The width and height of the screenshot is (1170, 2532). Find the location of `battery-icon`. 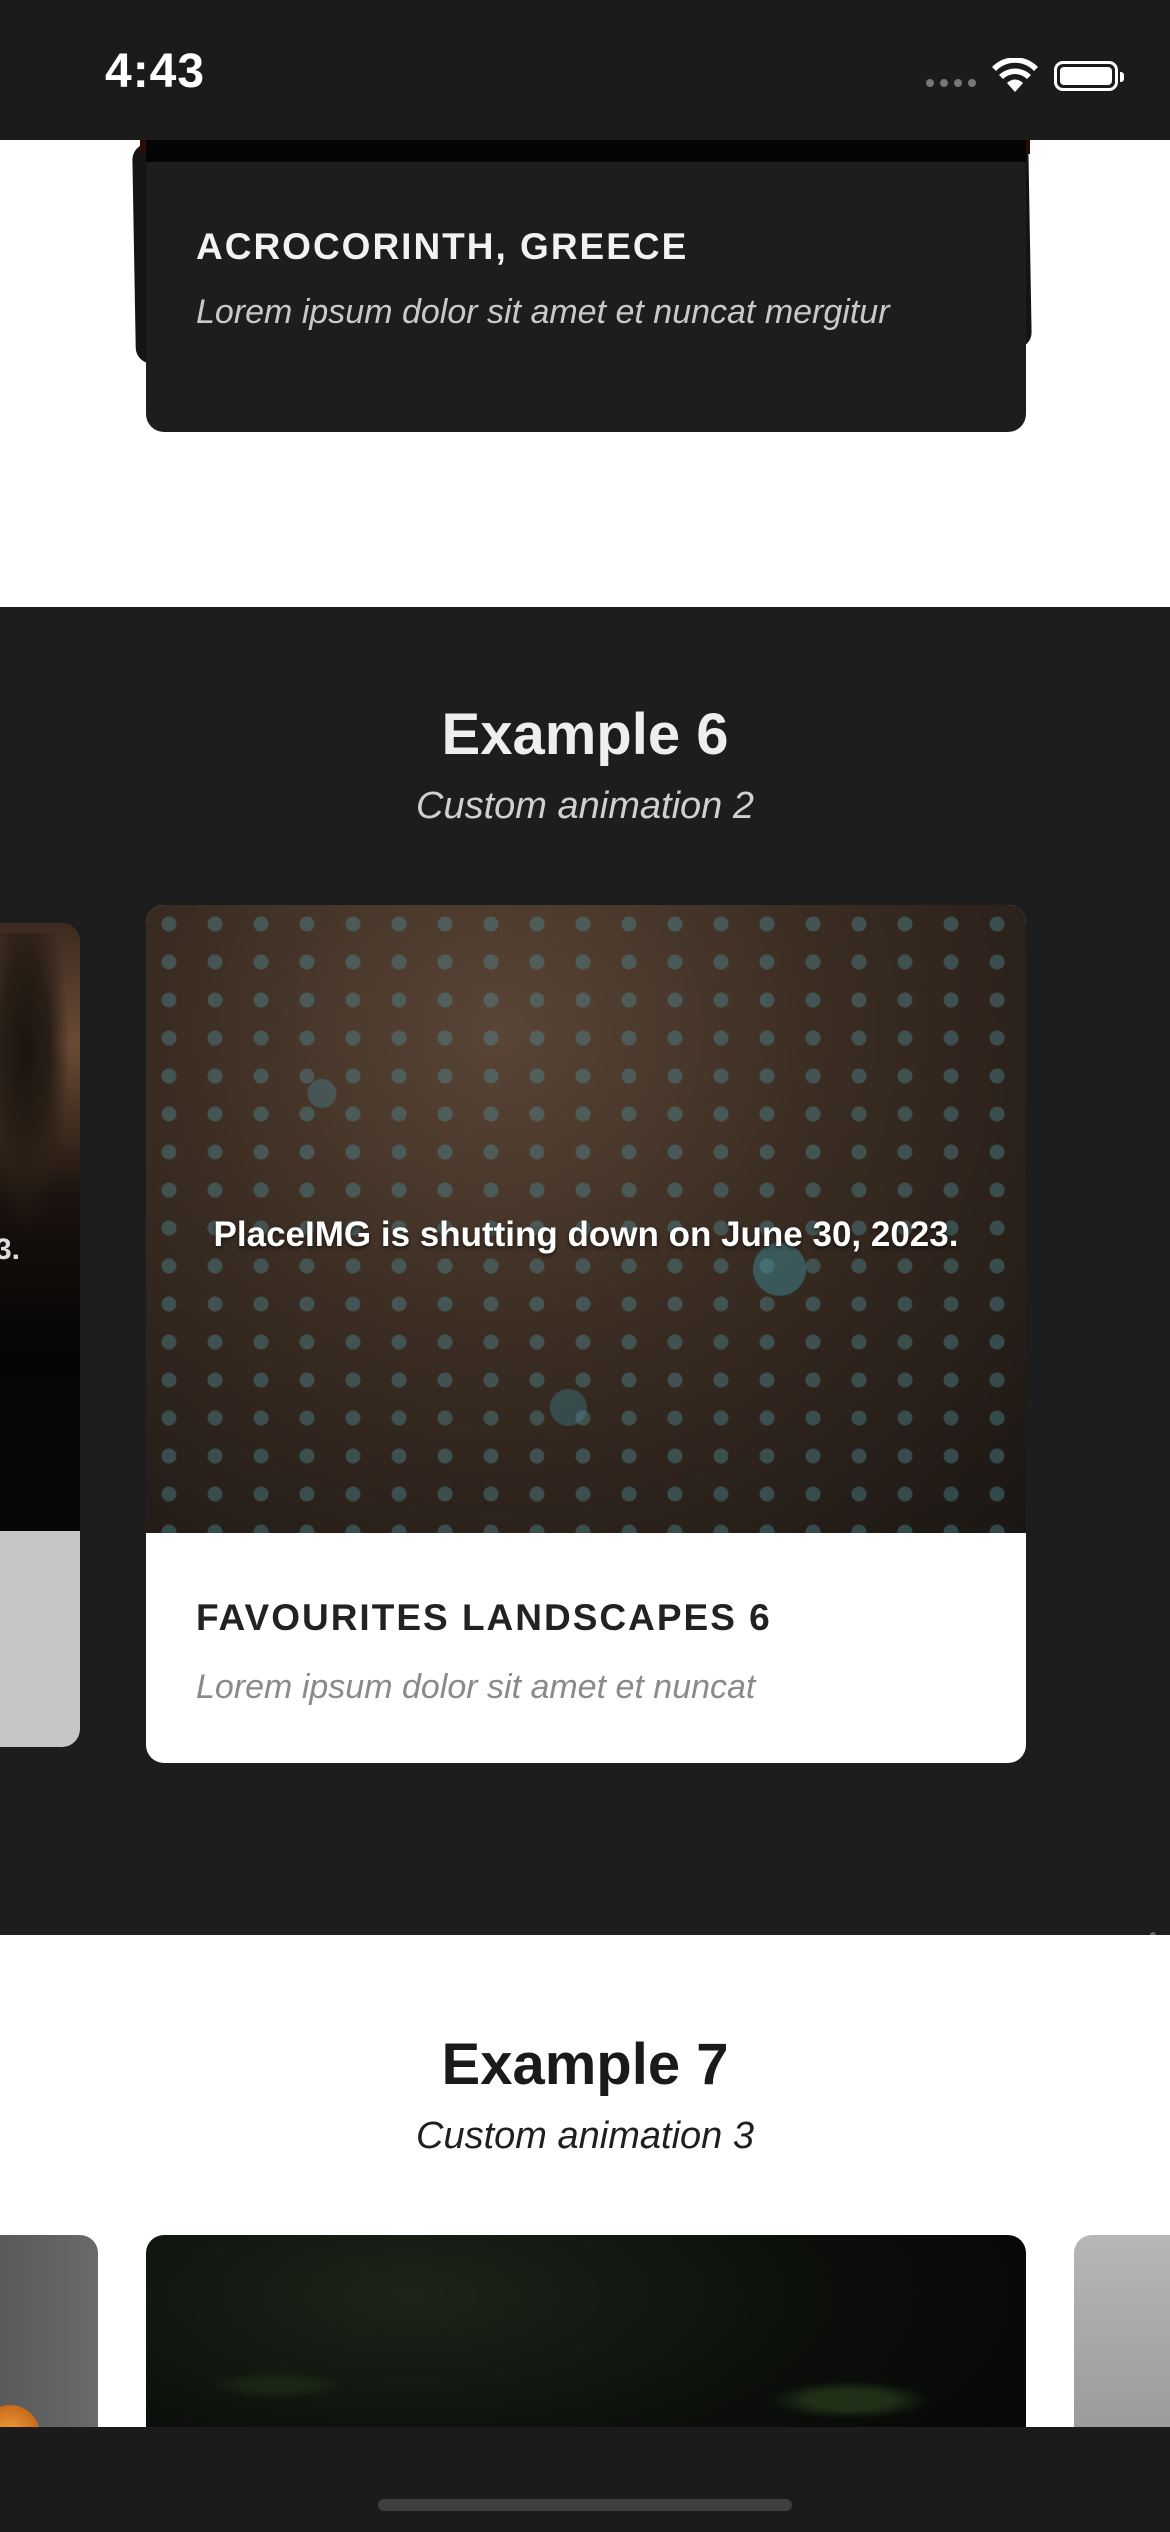

battery-icon is located at coordinates (1089, 76).